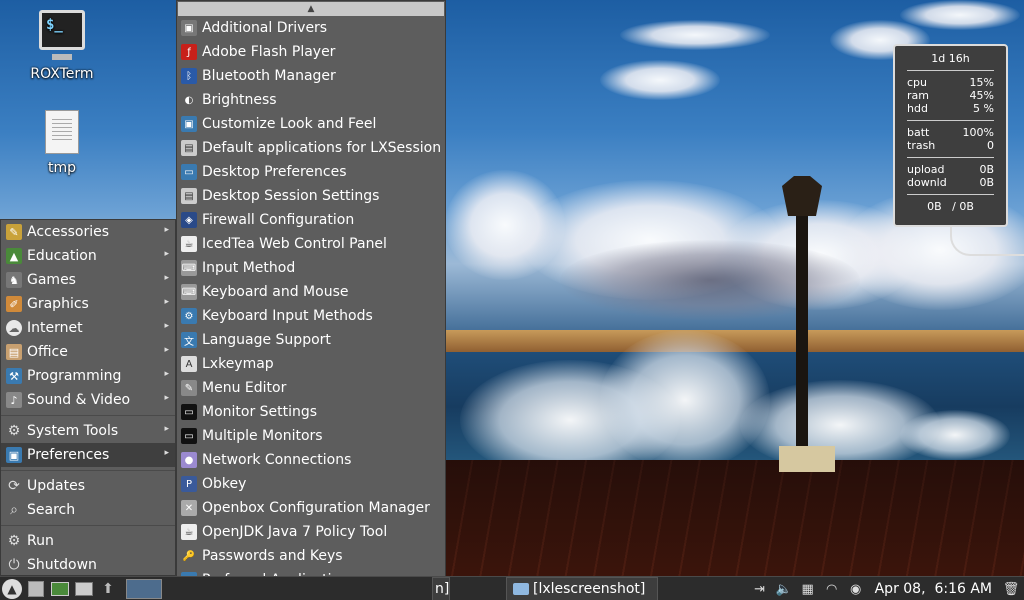 The height and width of the screenshot is (600, 1024). I want to click on menu-item-graphics: ✐ Graphics ▸, so click(88, 304).